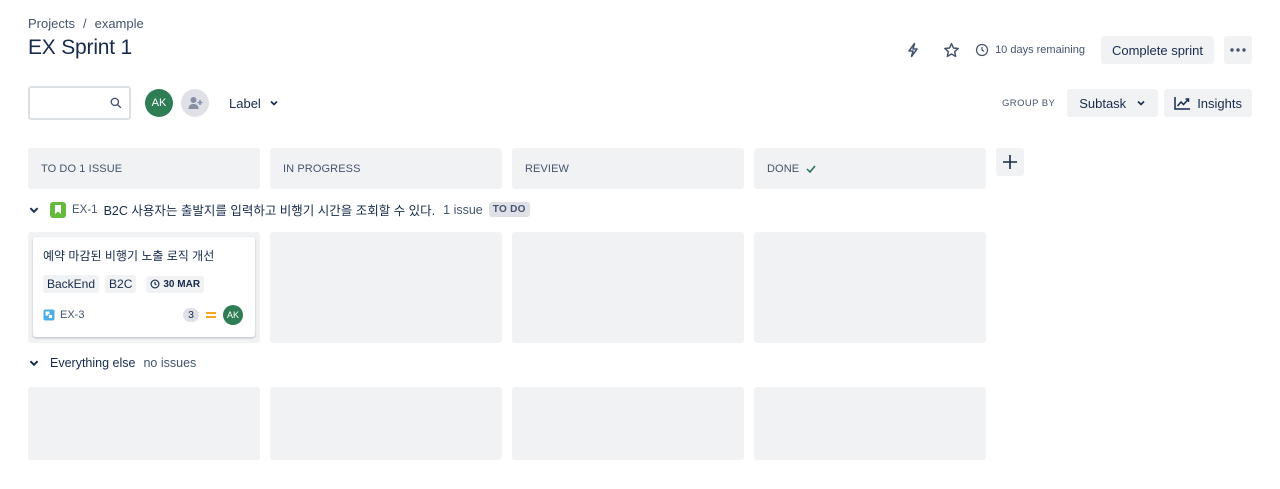 Image resolution: width=1280 pixels, height=489 pixels. What do you see at coordinates (233, 315) in the screenshot?
I see `assignee-avatar: AK` at bounding box center [233, 315].